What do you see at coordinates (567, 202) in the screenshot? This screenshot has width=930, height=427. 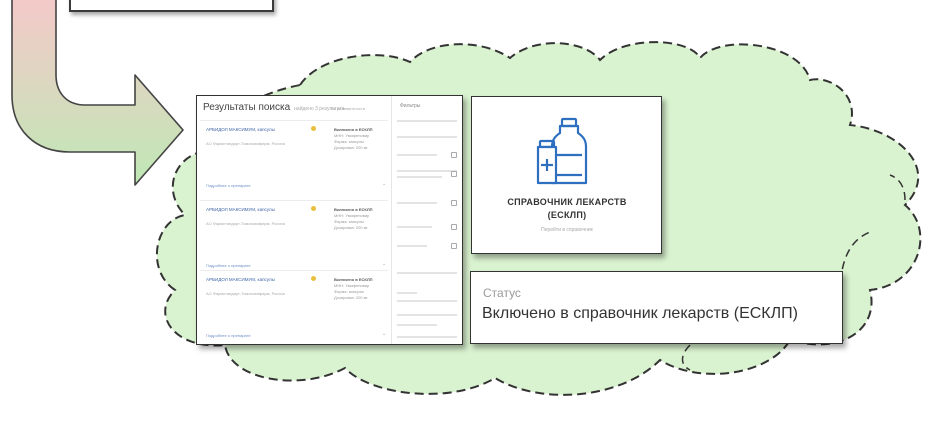 I see `title-line-1: СПРАВОЧНИК ЛЕКАРСТВ` at bounding box center [567, 202].